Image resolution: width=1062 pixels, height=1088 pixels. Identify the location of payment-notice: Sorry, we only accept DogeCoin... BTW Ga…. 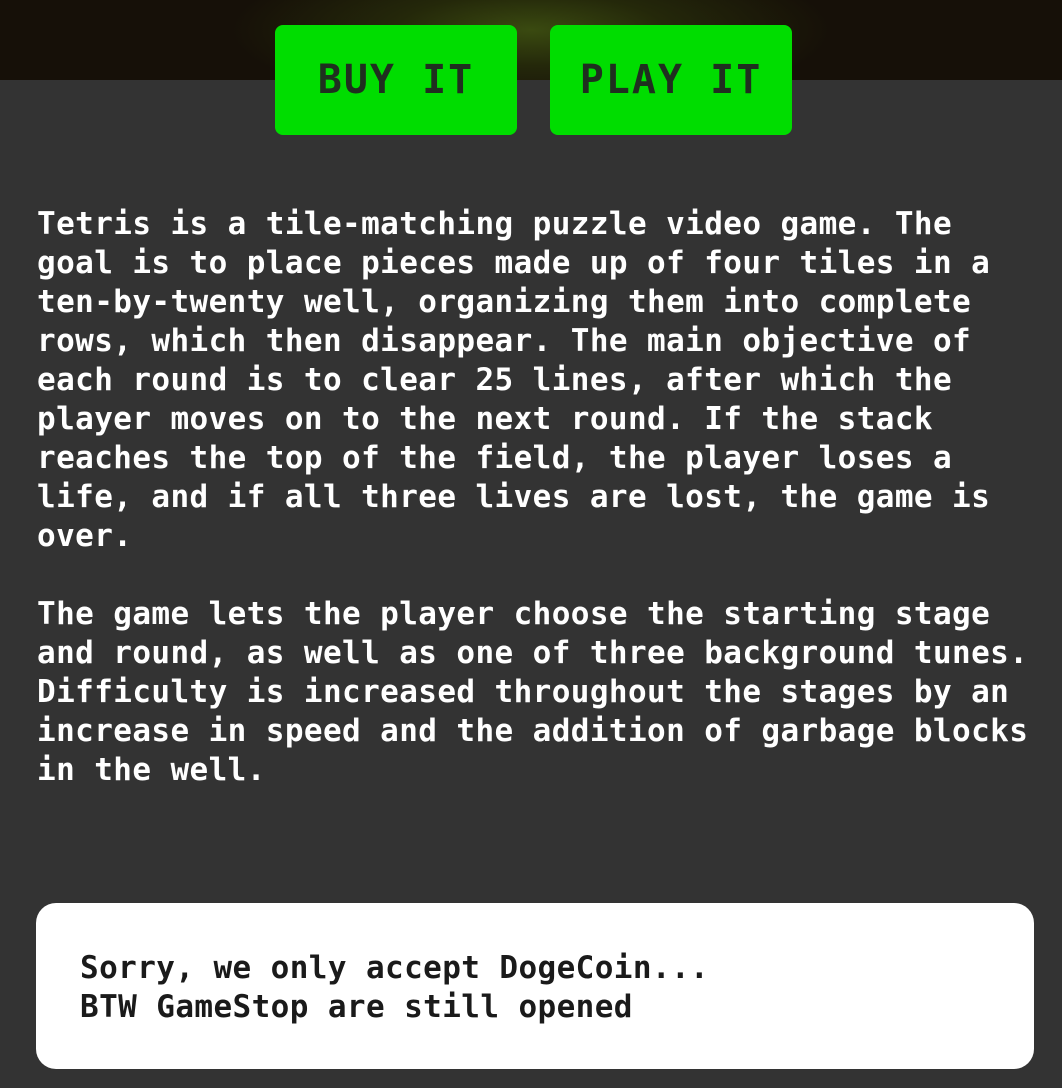
(535, 986).